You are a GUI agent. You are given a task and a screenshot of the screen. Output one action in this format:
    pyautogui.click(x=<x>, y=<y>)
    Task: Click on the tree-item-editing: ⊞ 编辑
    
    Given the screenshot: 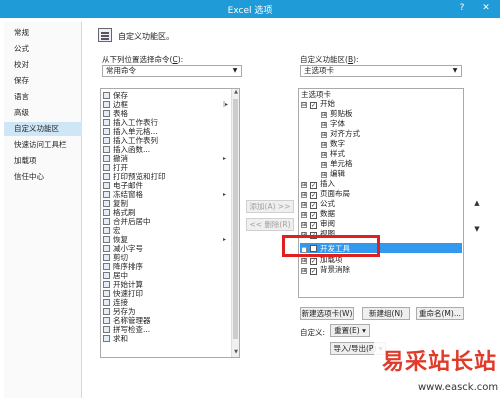 What is the action you would take?
    pyautogui.click(x=333, y=174)
    